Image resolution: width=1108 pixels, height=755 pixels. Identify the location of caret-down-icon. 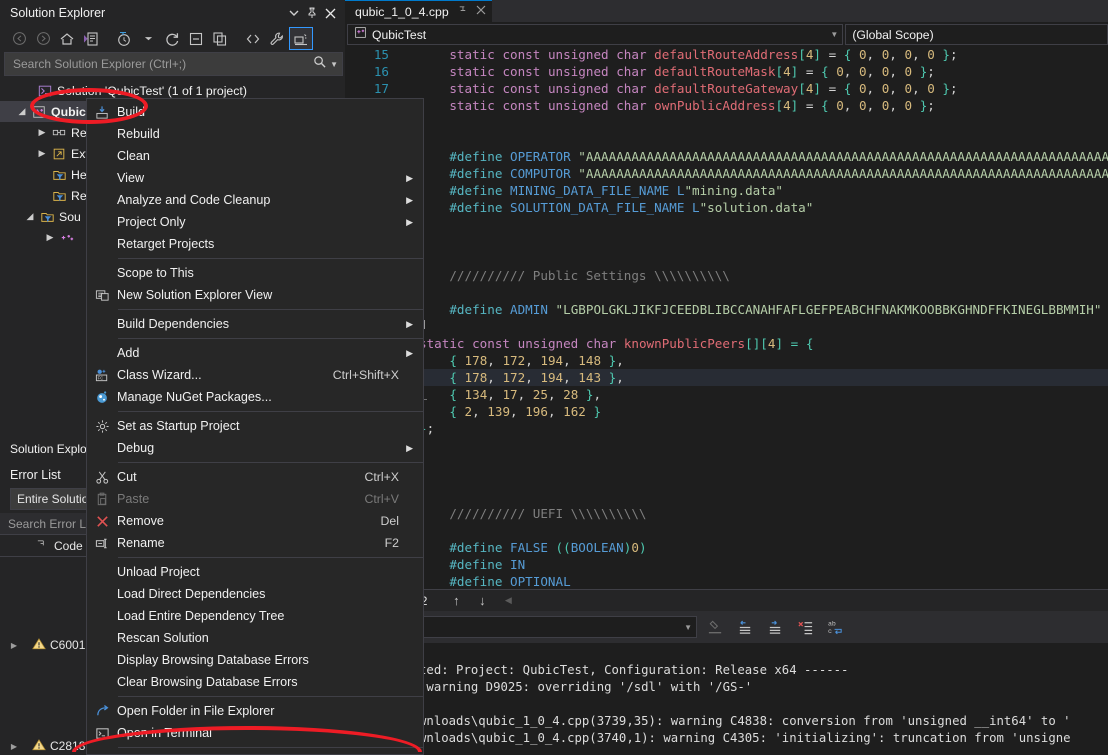
(148, 38).